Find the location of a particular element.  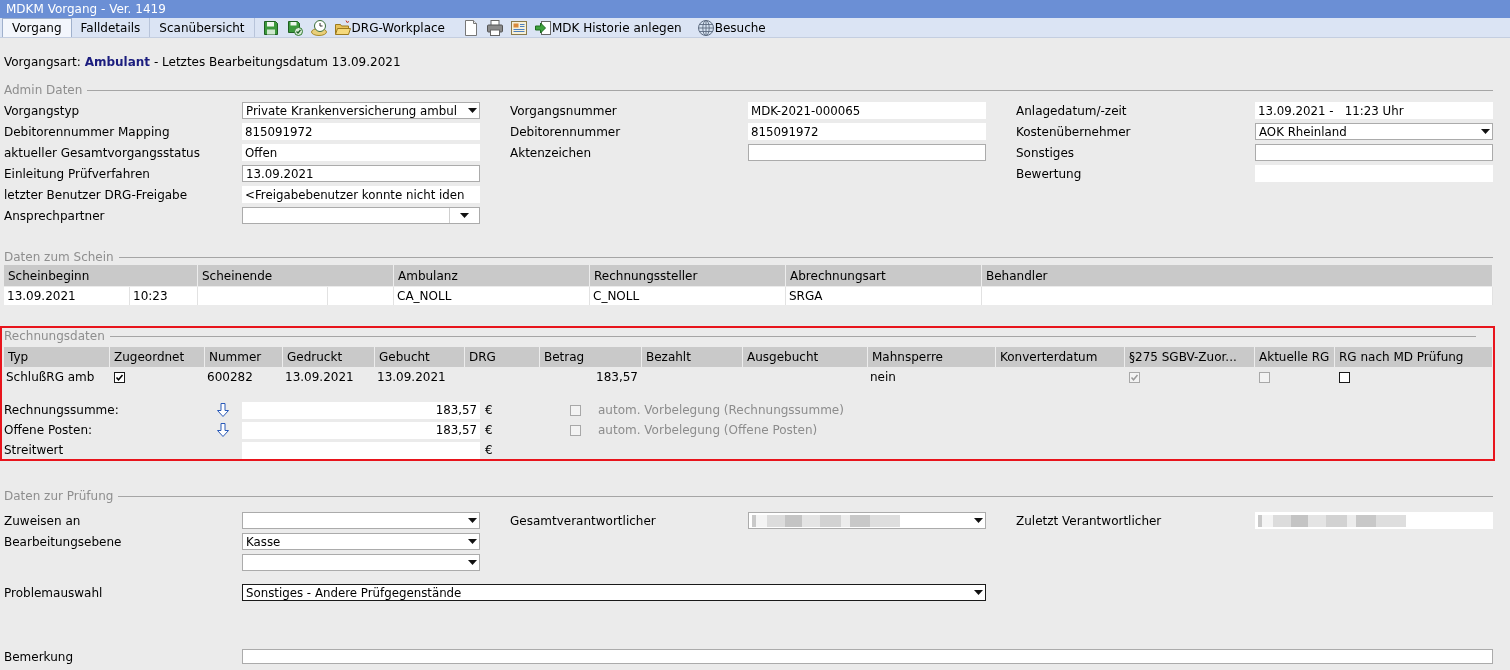

table-cell: 10:23 is located at coordinates (164, 296).